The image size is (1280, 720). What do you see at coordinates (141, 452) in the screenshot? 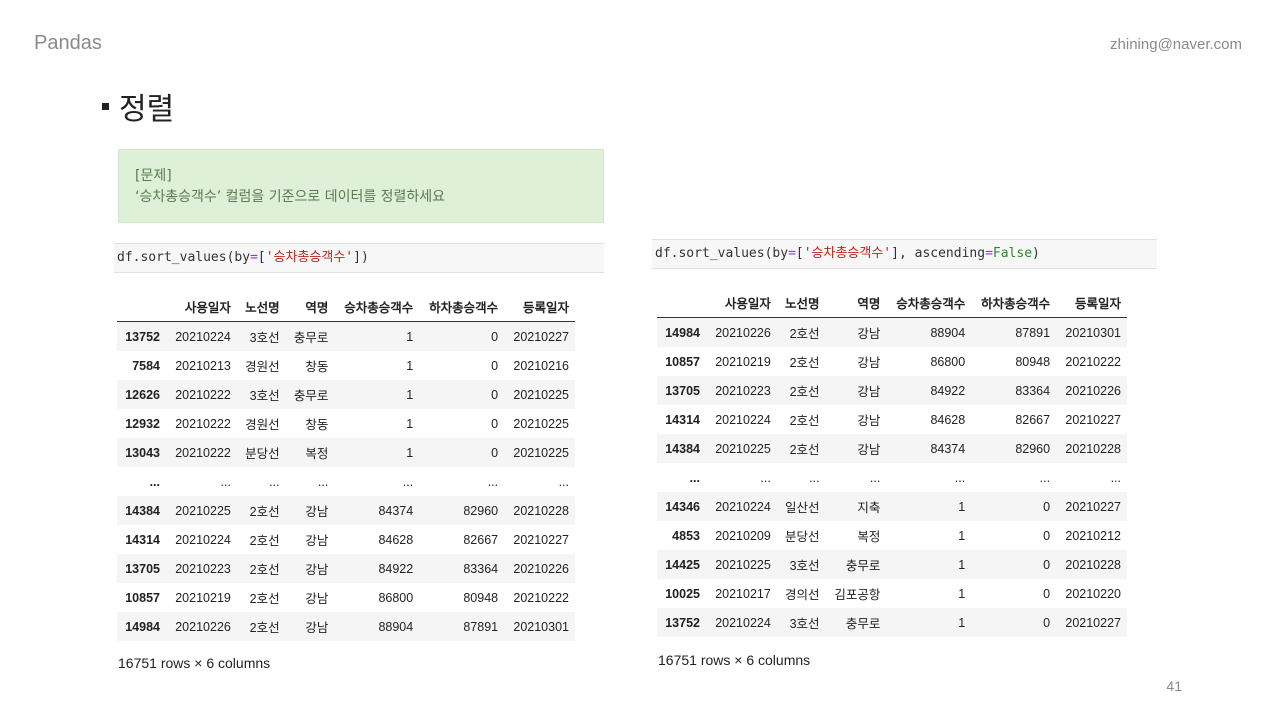
I see `row-index: 13043` at bounding box center [141, 452].